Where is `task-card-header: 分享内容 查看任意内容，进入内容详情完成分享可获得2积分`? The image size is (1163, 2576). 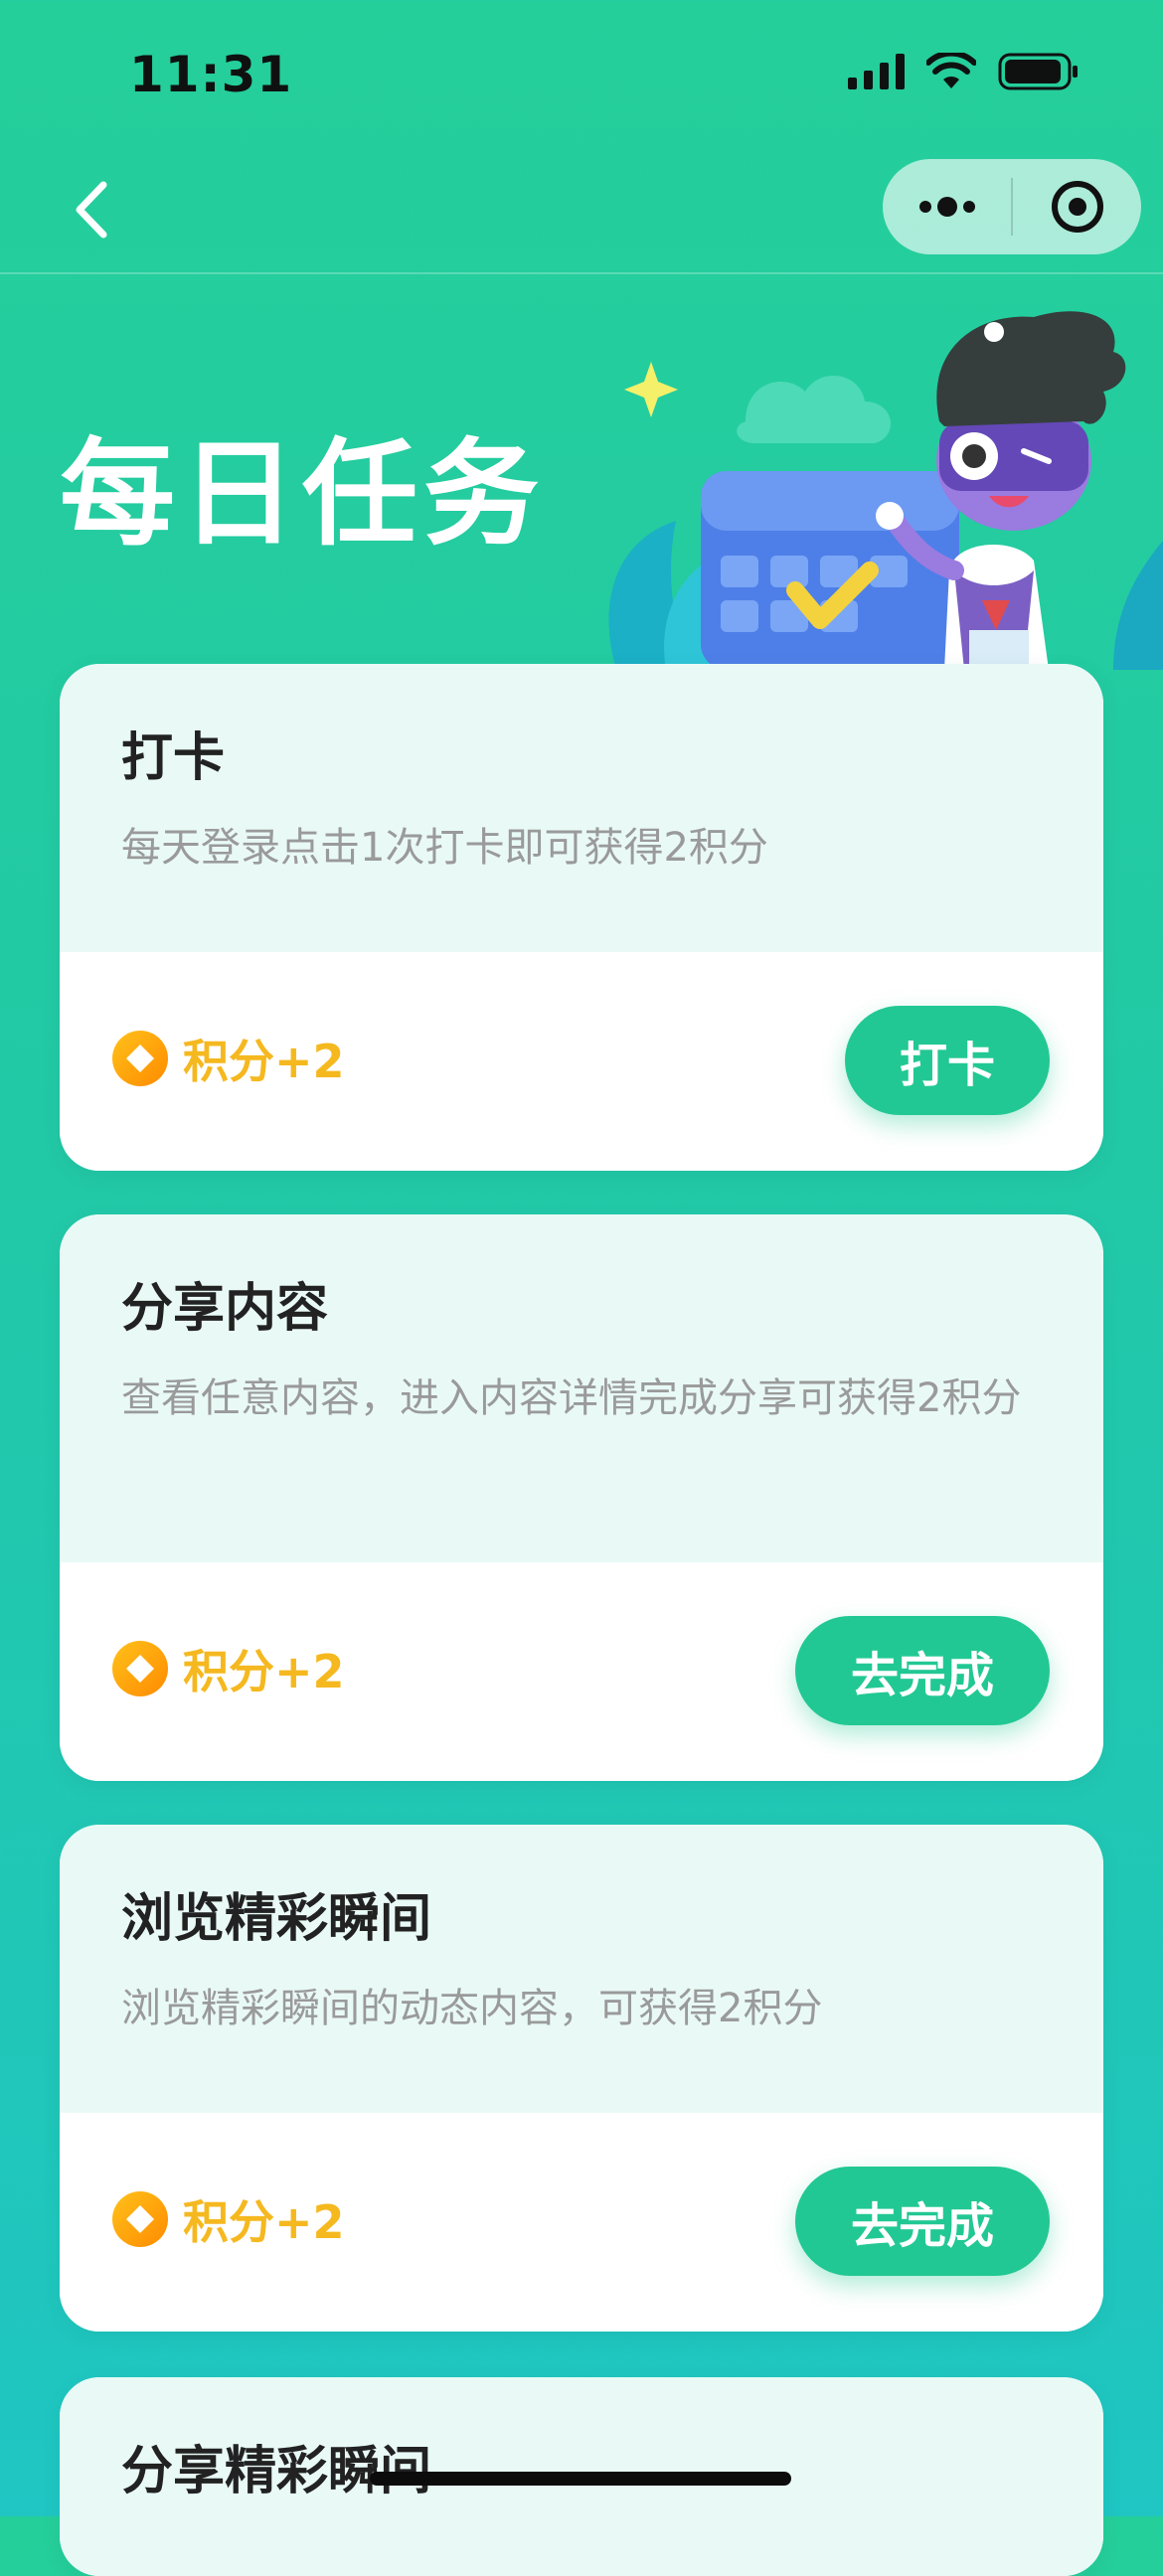
task-card-header: 分享内容 查看任意内容，进入内容详情完成分享可获得2积分 is located at coordinates (581, 1388).